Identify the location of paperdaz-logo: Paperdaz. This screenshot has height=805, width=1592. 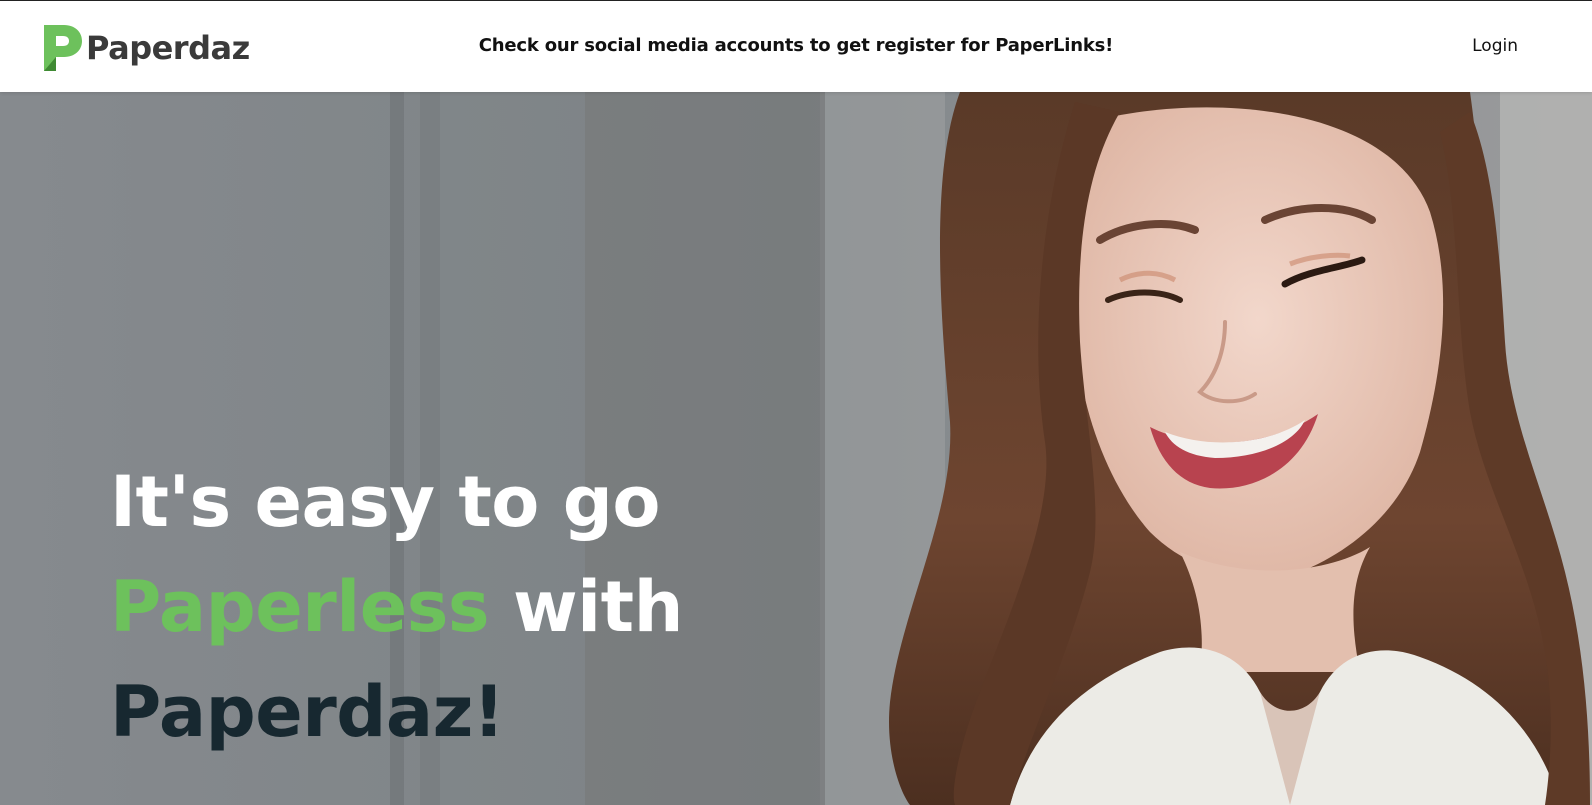
(146, 48).